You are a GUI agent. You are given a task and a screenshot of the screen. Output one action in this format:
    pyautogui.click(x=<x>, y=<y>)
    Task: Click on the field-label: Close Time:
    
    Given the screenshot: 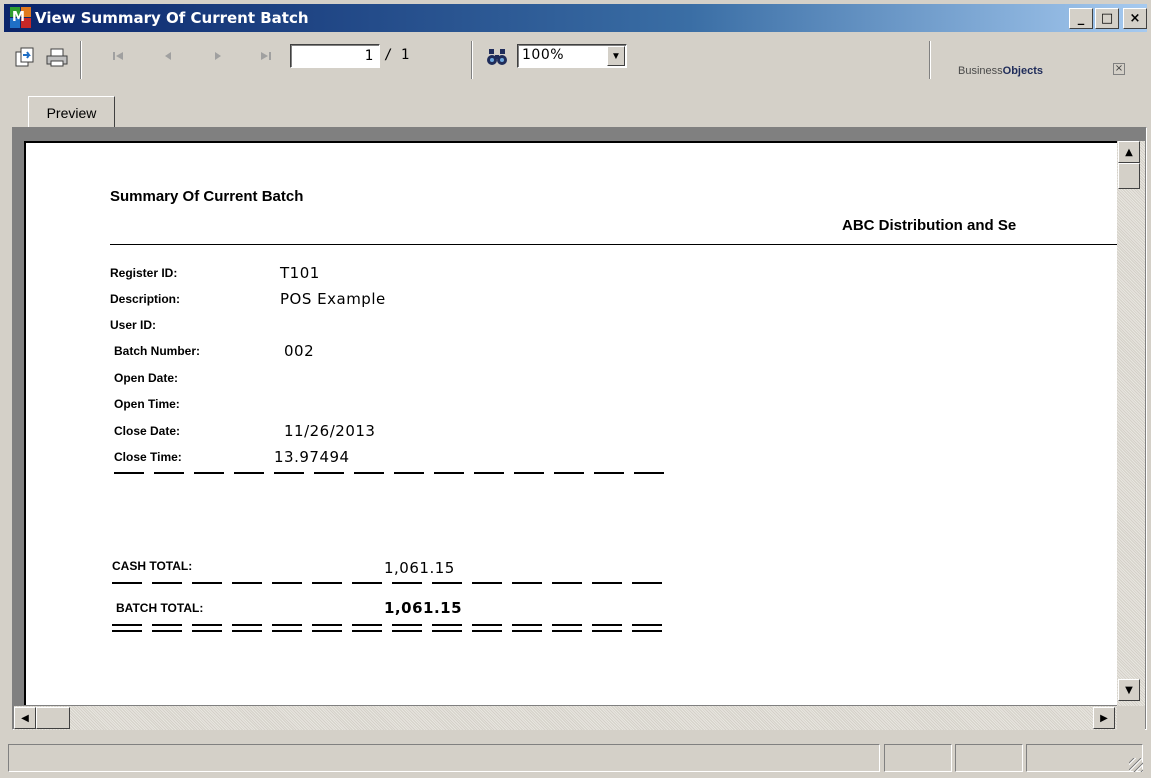 What is the action you would take?
    pyautogui.click(x=148, y=457)
    